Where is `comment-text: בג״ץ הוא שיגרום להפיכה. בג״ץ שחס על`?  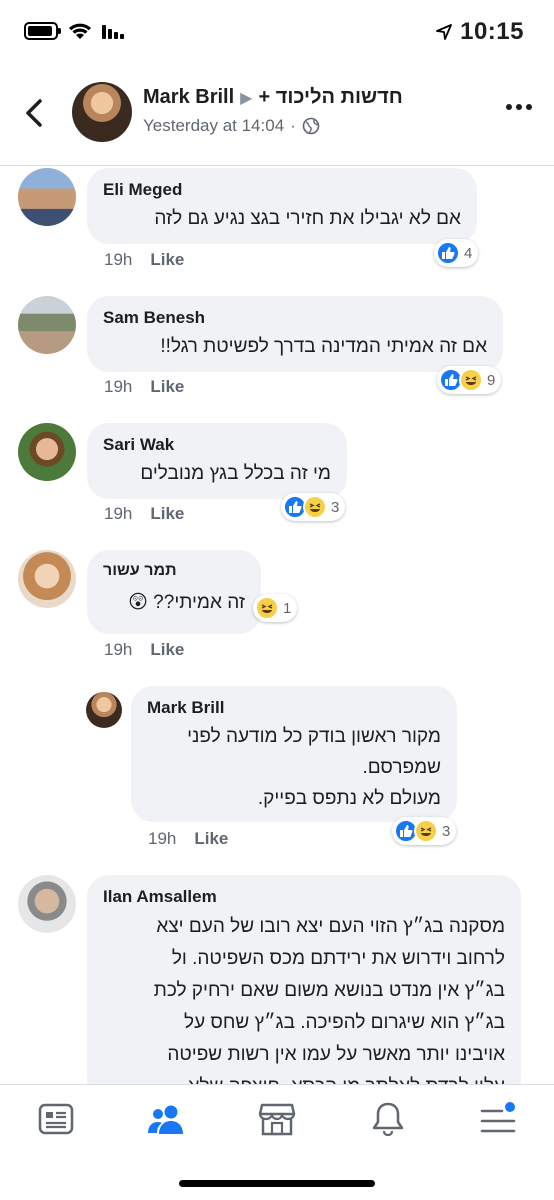 comment-text: בג״ץ הוא שיגרום להפיכה. בג״ץ שחס על is located at coordinates (344, 1022).